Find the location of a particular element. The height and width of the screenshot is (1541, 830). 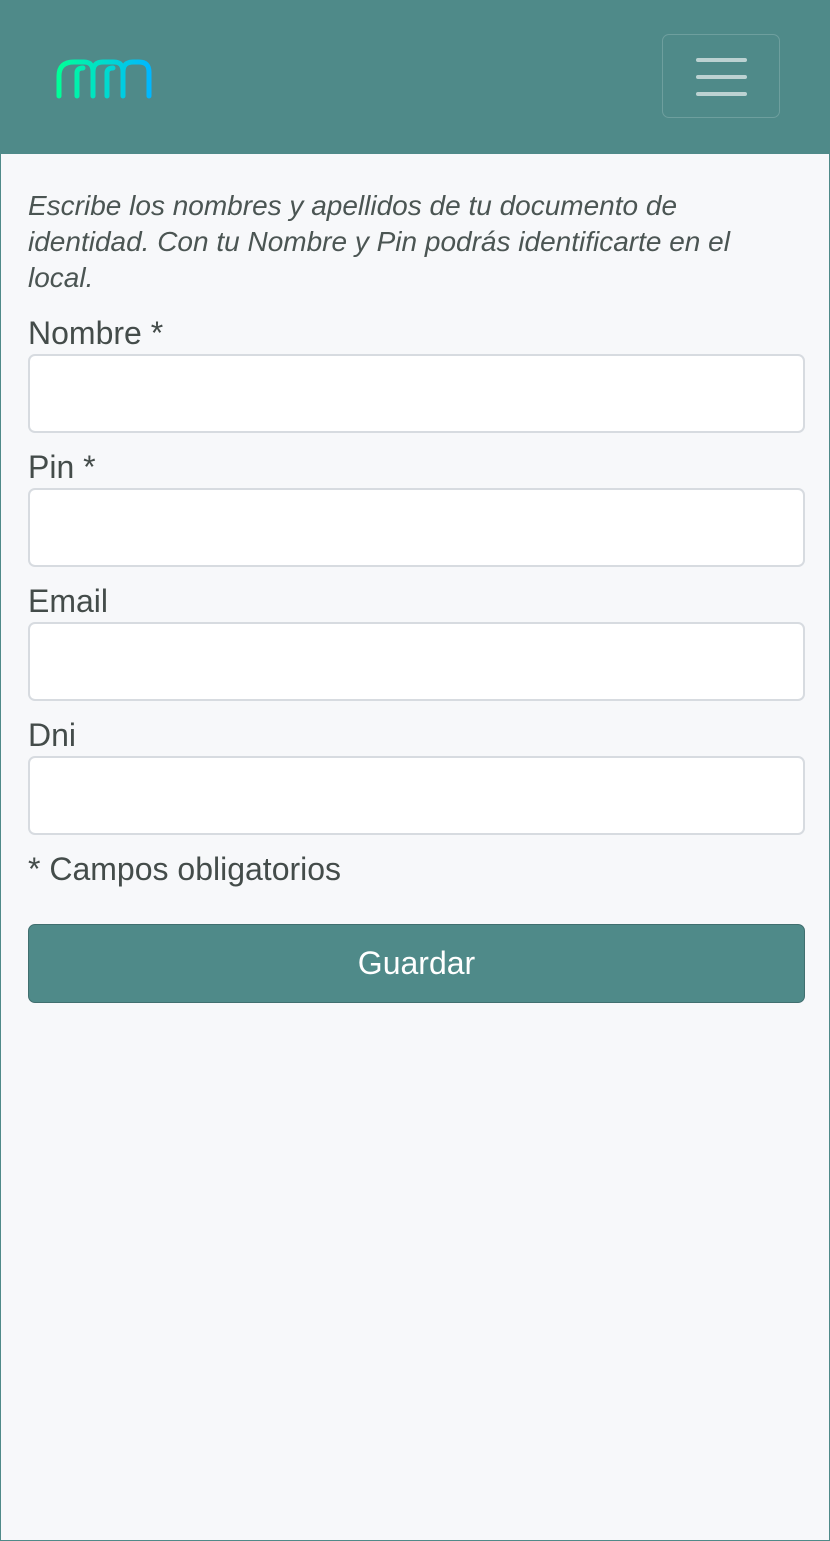

email-label: Email is located at coordinates (68, 601).